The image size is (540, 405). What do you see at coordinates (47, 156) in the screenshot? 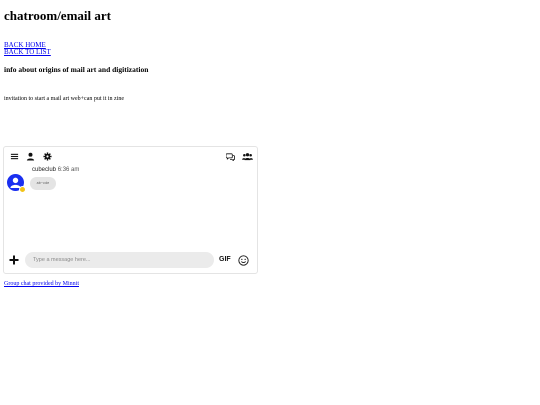
I see `gear-icon` at bounding box center [47, 156].